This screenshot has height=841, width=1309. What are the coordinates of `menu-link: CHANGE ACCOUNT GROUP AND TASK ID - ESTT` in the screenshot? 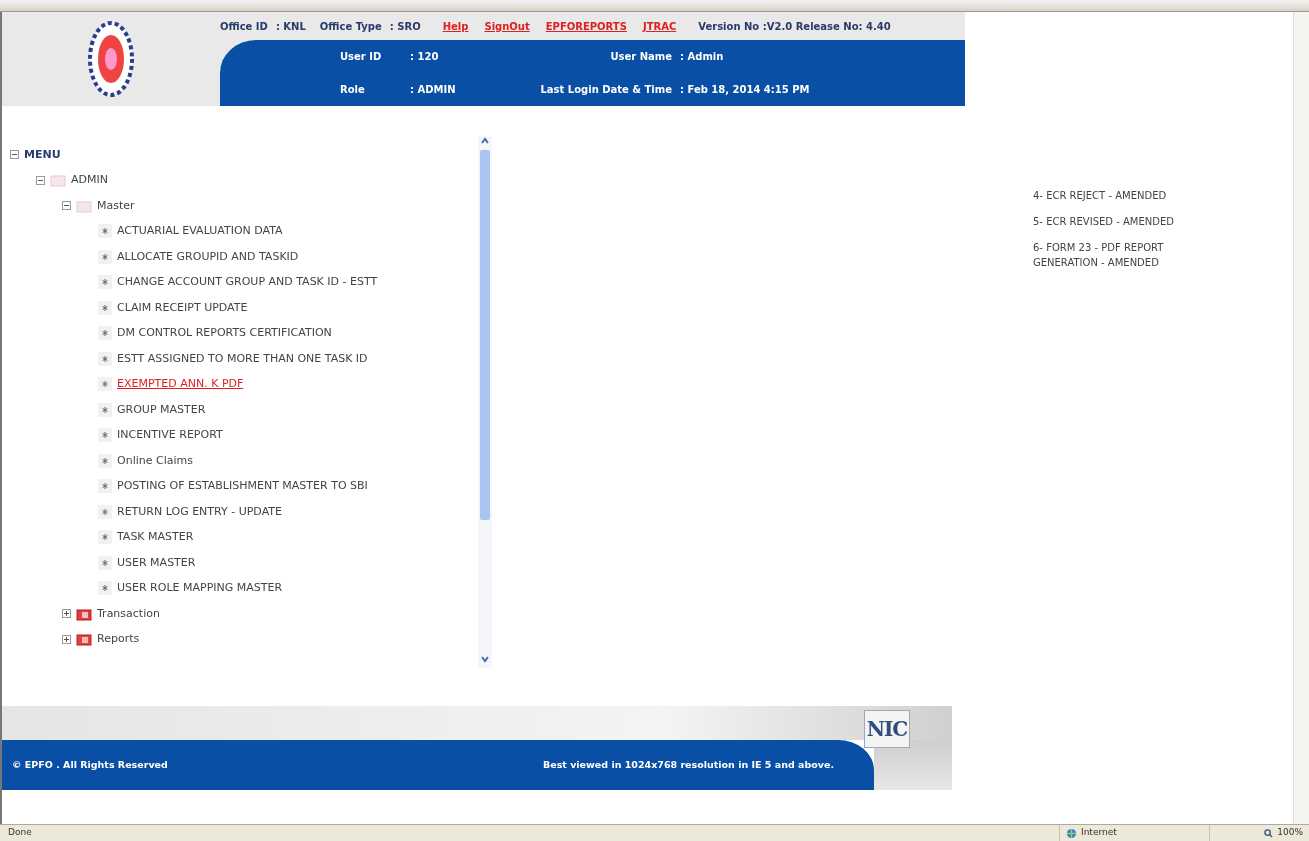 It's located at (247, 282).